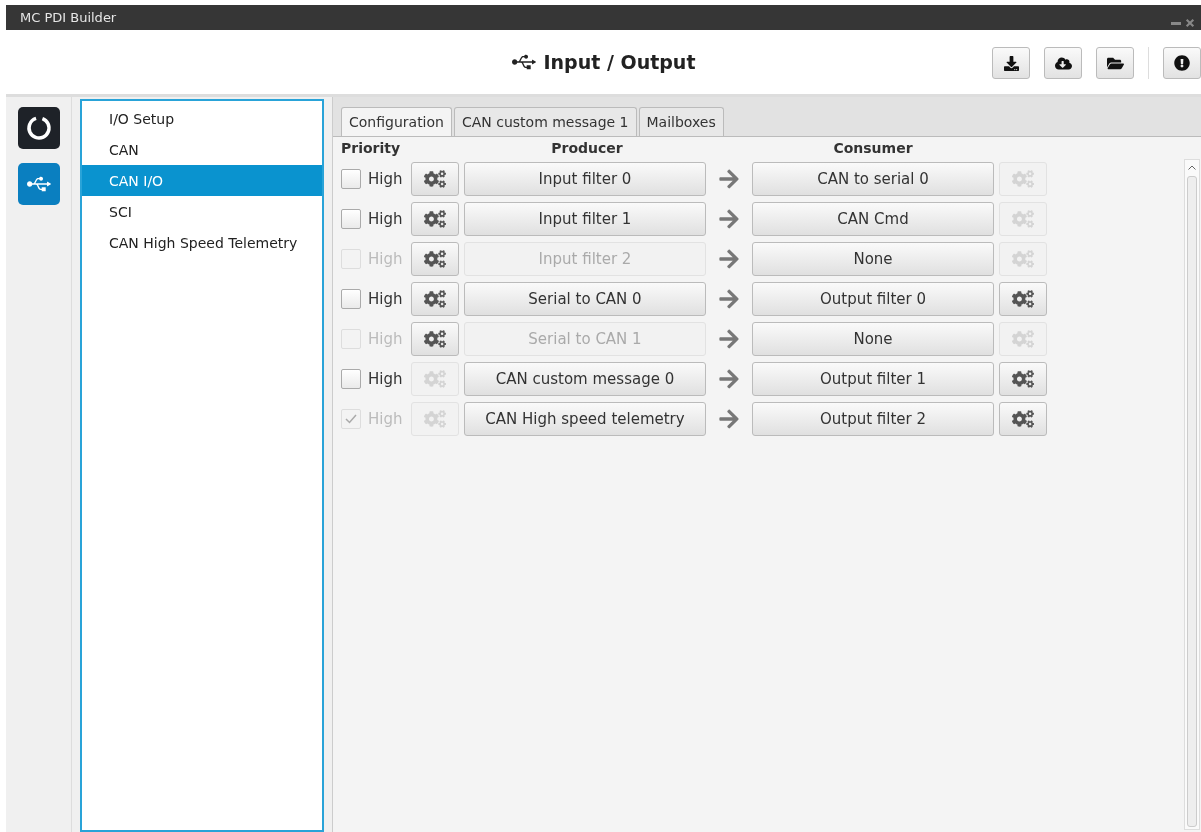 Image resolution: width=1201 pixels, height=832 pixels. I want to click on sidebar-item: I/O Setup, so click(202, 118).